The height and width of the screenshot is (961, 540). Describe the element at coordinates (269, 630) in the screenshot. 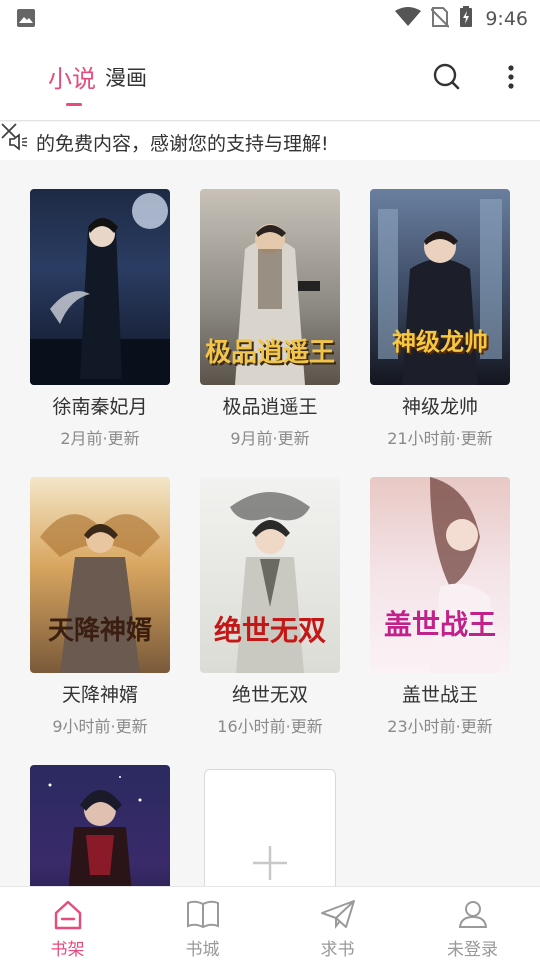

I see `cover-title: 绝世无双` at that location.